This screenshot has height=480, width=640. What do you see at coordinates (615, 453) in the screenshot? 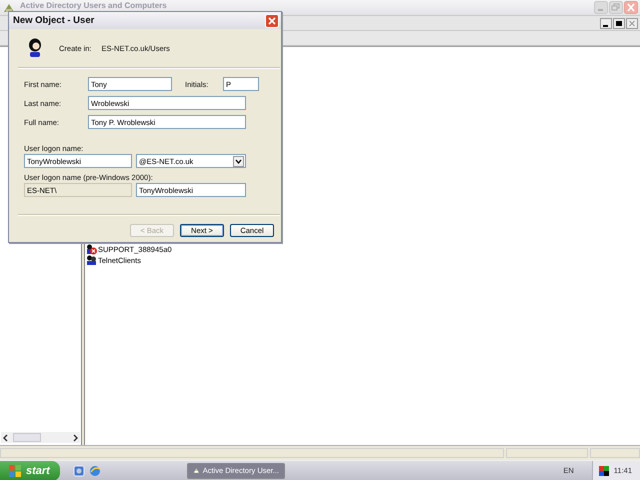
I see `status-bar-panel` at bounding box center [615, 453].